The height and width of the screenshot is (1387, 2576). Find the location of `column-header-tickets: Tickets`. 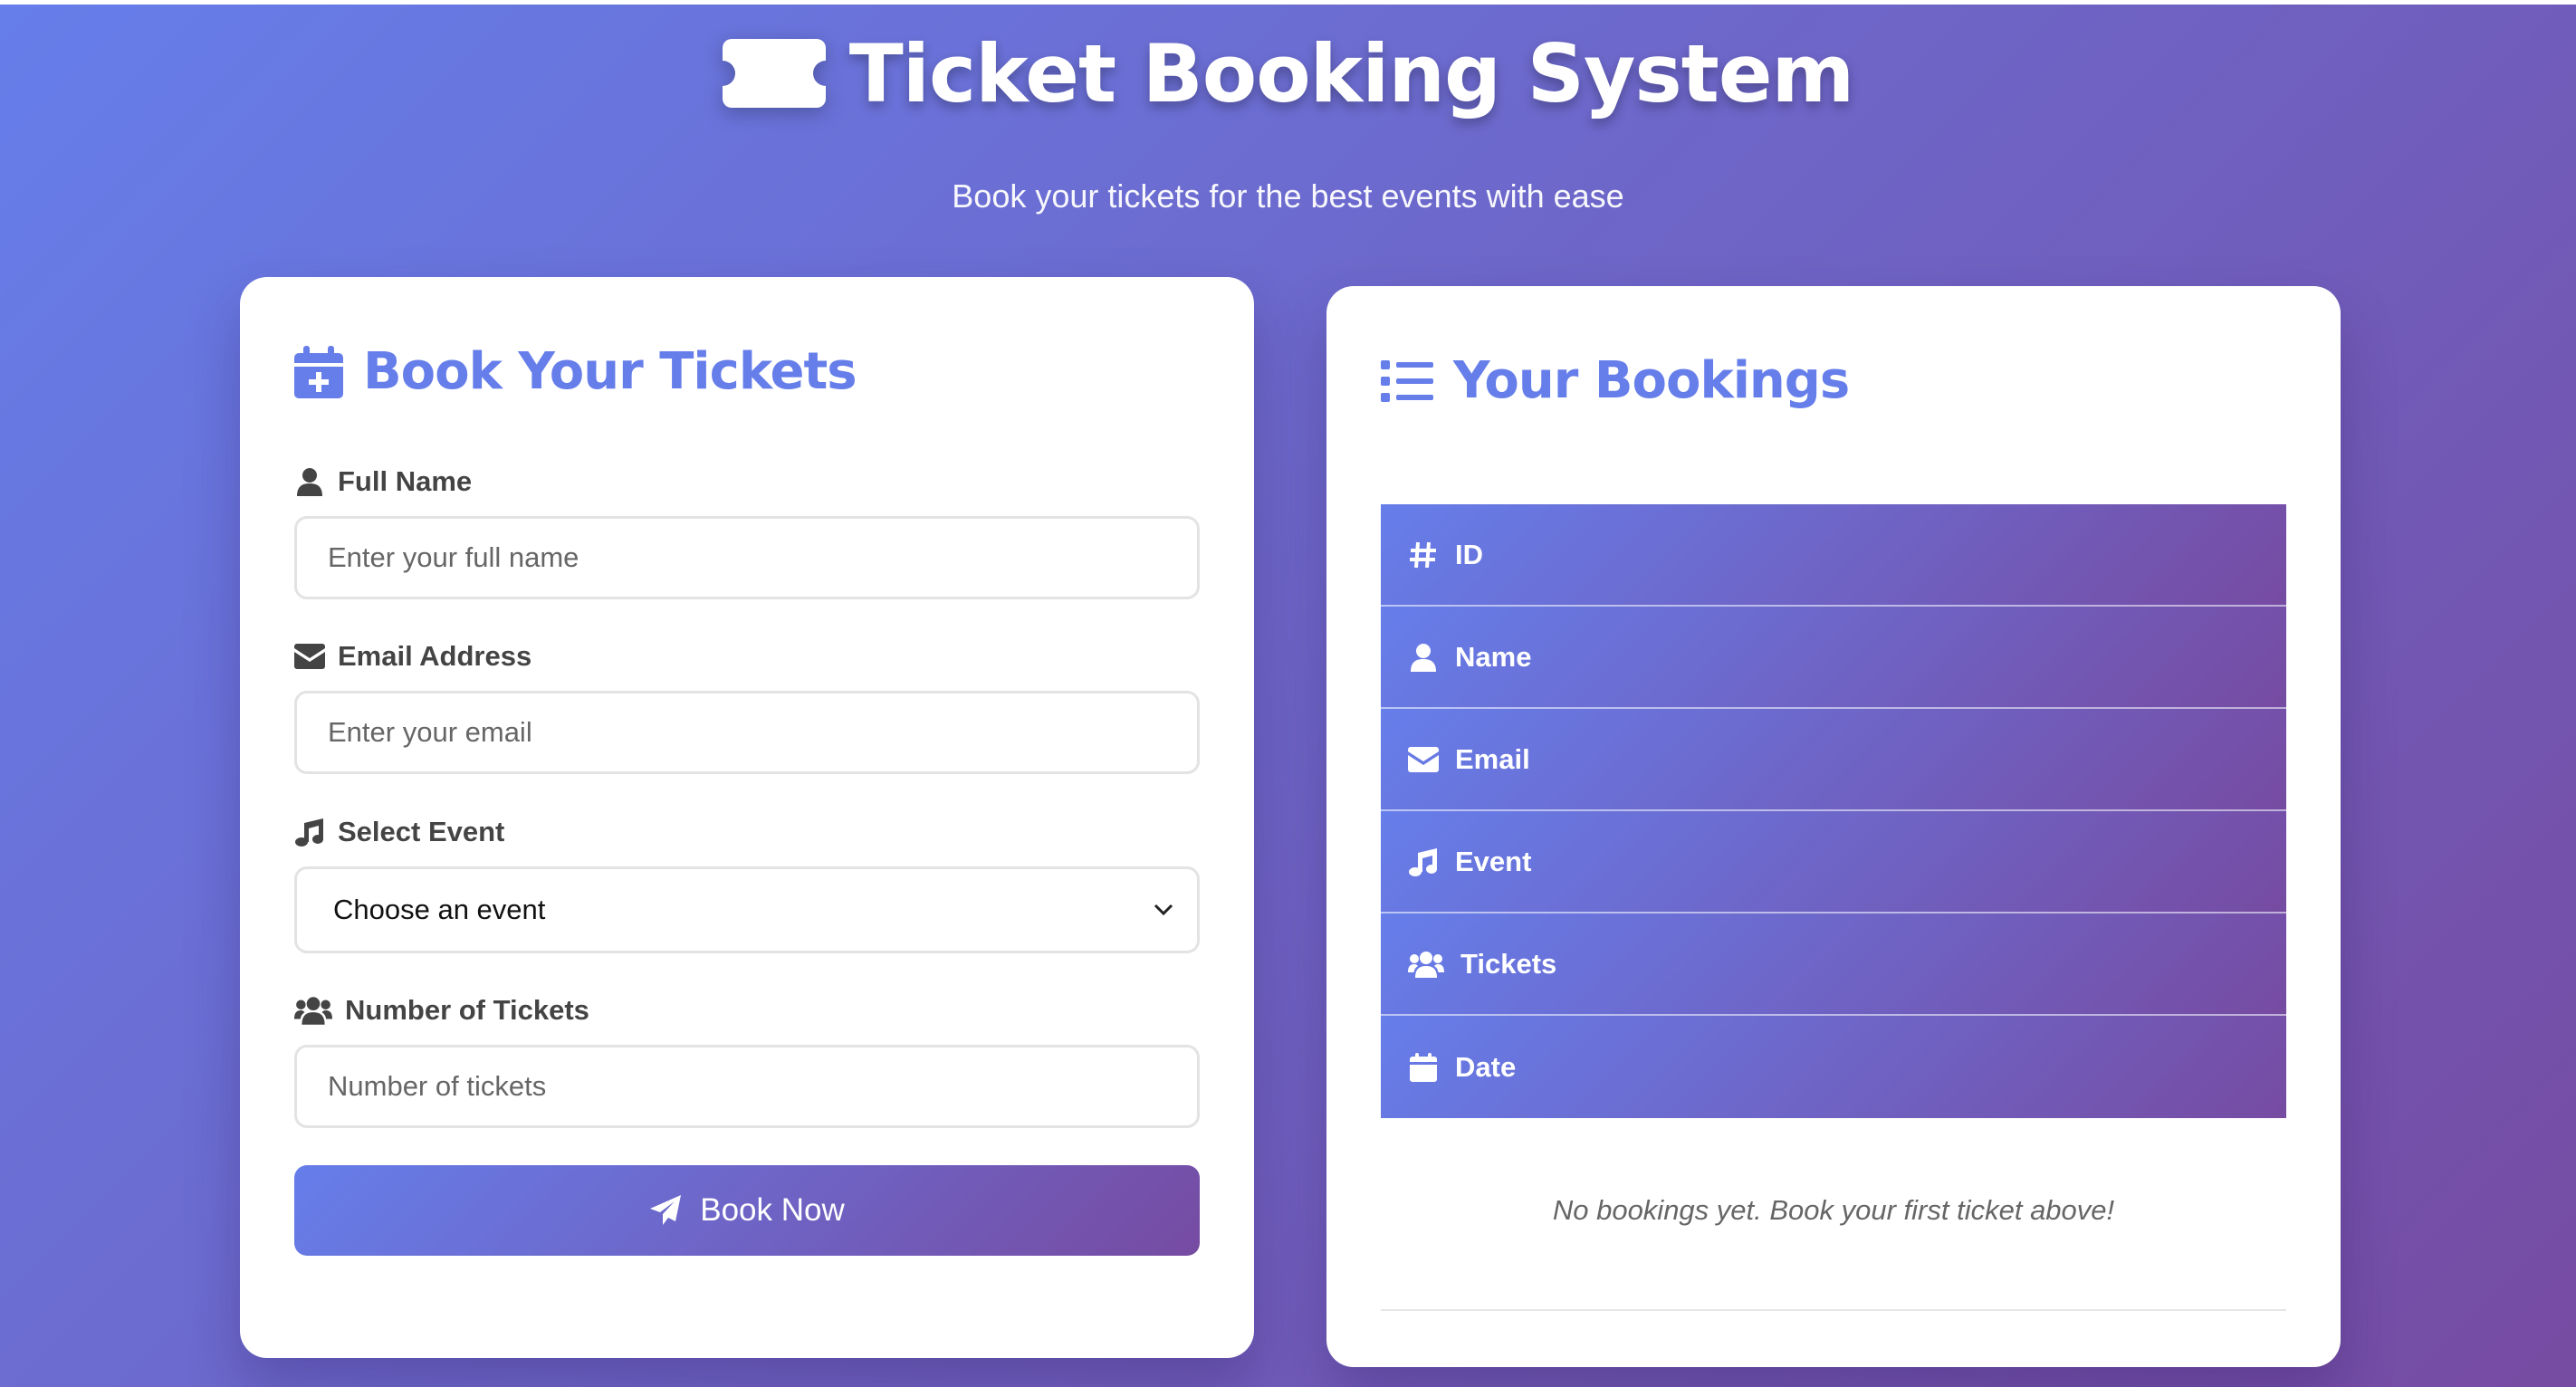

column-header-tickets: Tickets is located at coordinates (1833, 965).